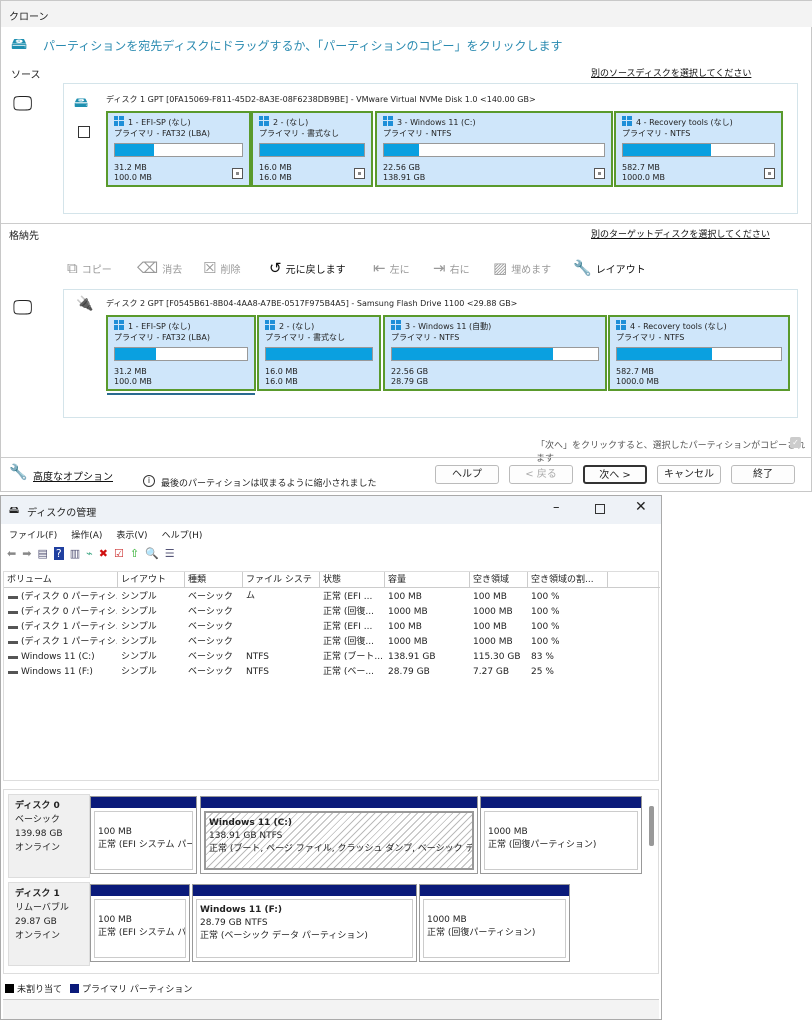 This screenshot has height=1024, width=812. I want to click on toolbar-delete-button: ☒ 削除, so click(221, 268).